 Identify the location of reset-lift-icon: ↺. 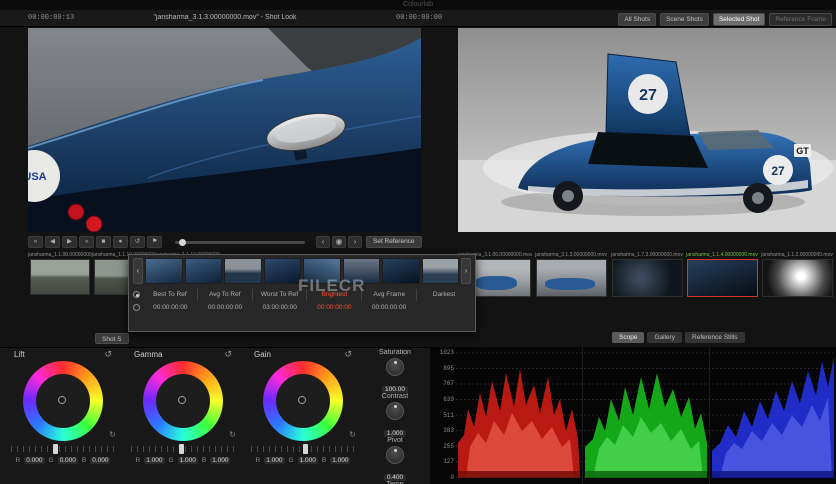
(108, 354).